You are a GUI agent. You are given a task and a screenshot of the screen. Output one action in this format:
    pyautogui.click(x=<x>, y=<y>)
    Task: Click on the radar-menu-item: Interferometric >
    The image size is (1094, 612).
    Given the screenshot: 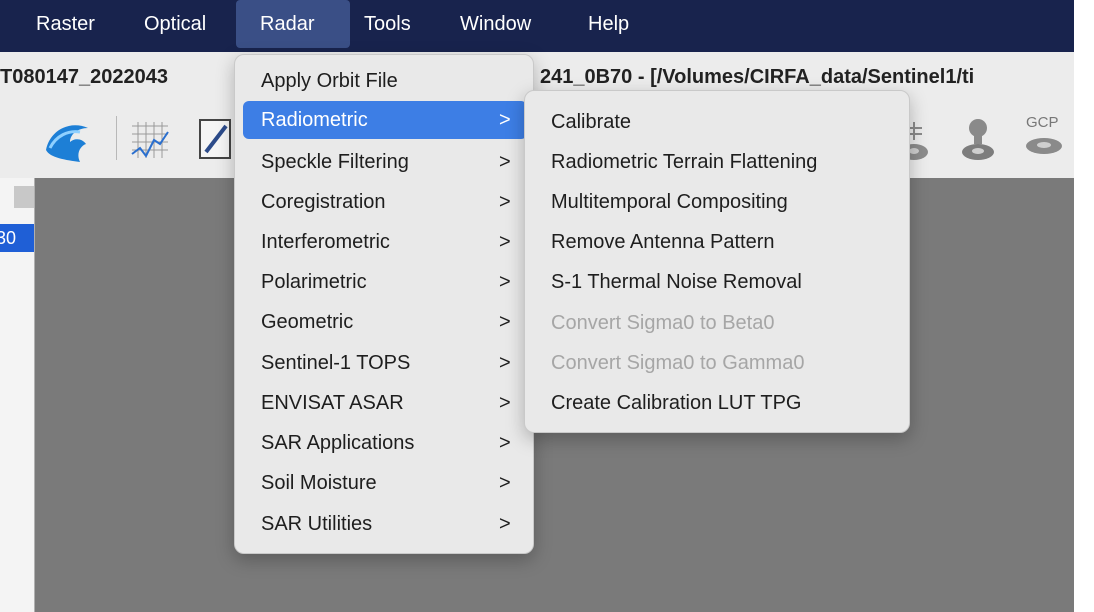 What is the action you would take?
    pyautogui.click(x=385, y=242)
    